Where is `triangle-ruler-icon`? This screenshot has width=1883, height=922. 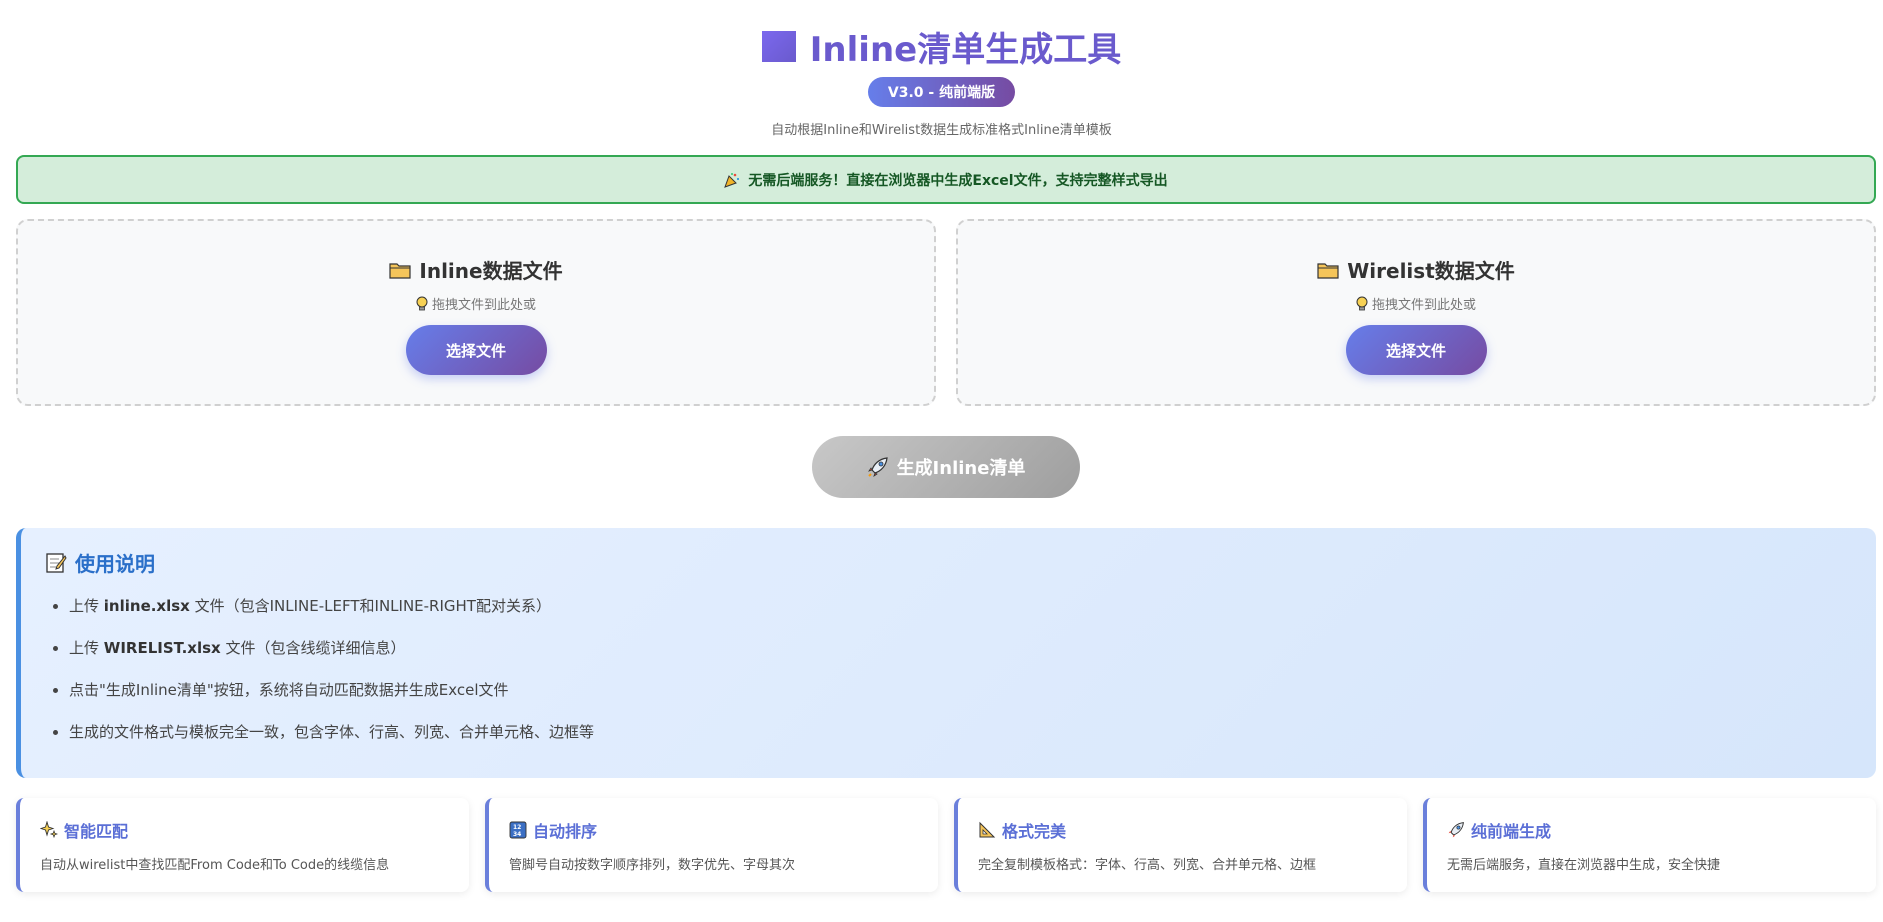
triangle-ruler-icon is located at coordinates (987, 830).